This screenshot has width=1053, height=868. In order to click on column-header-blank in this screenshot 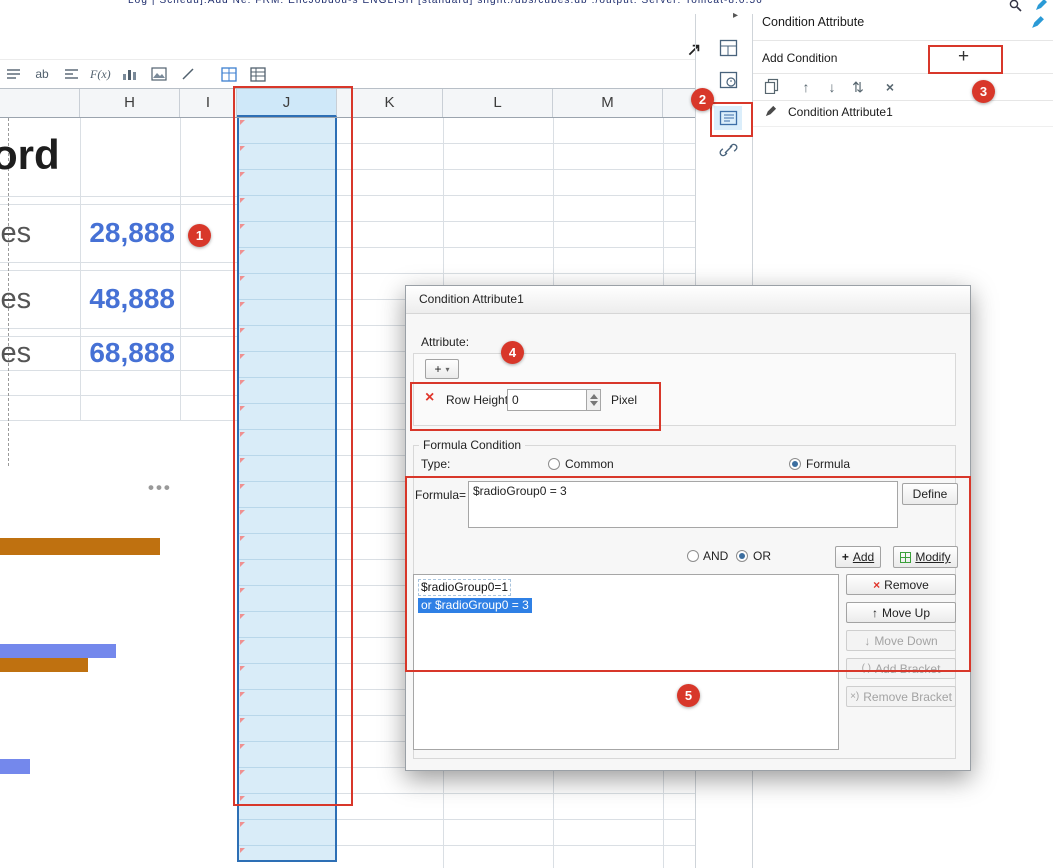, I will do `click(40, 103)`.